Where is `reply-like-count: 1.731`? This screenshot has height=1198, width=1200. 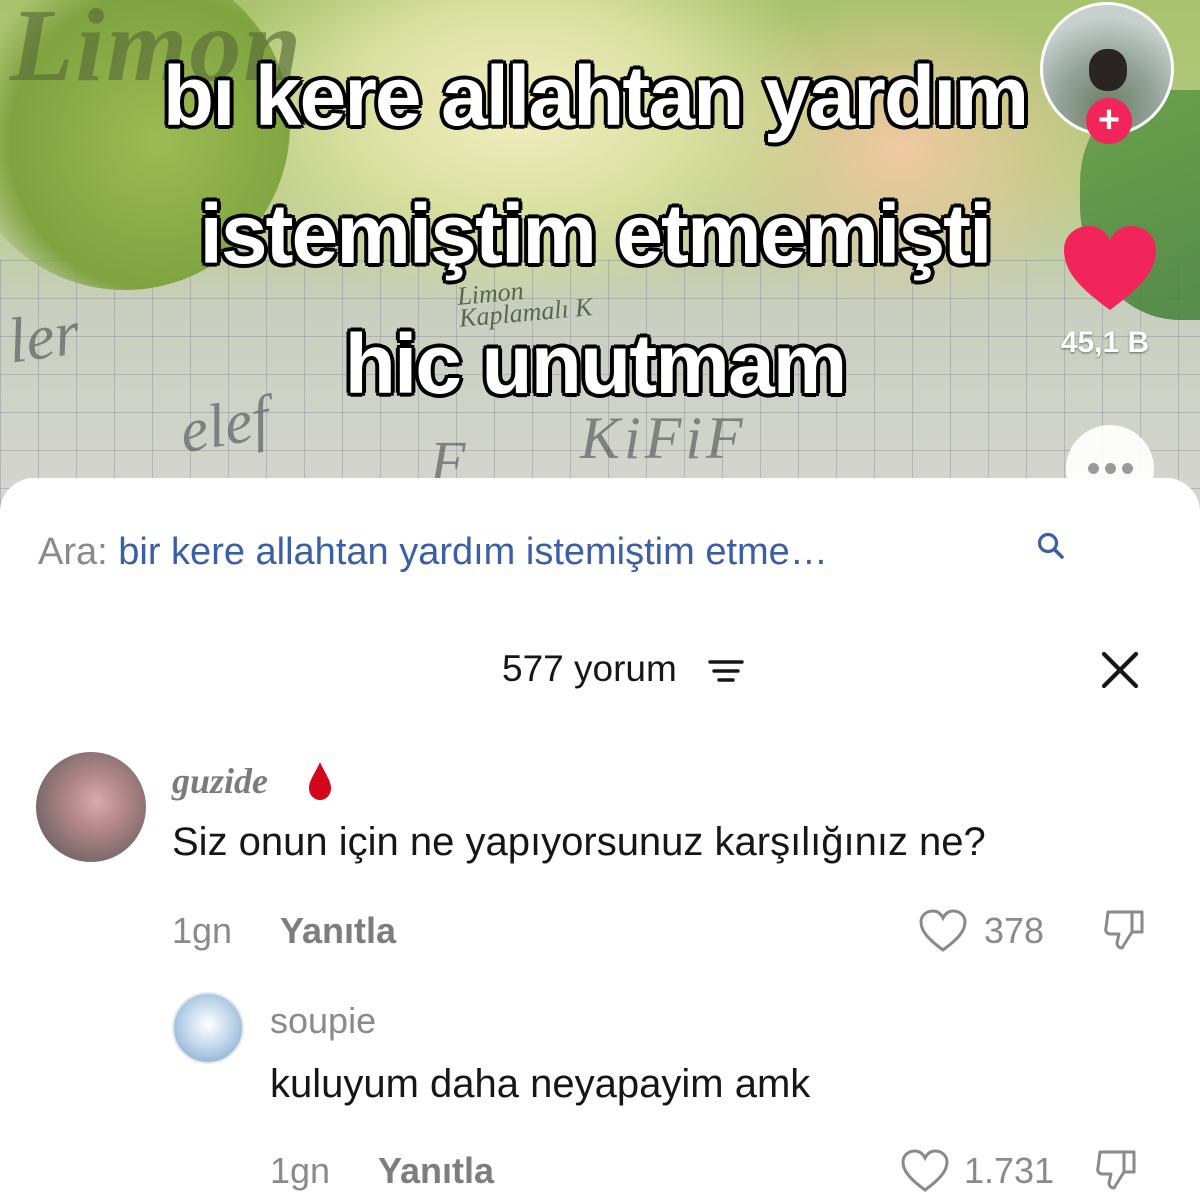
reply-like-count: 1.731 is located at coordinates (1009, 1170).